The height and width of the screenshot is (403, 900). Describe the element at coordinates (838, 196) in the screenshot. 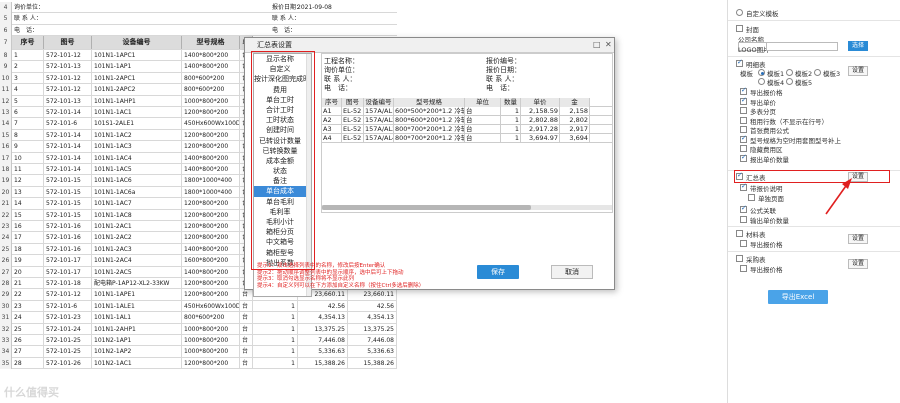

I see `annotation-arrow` at that location.